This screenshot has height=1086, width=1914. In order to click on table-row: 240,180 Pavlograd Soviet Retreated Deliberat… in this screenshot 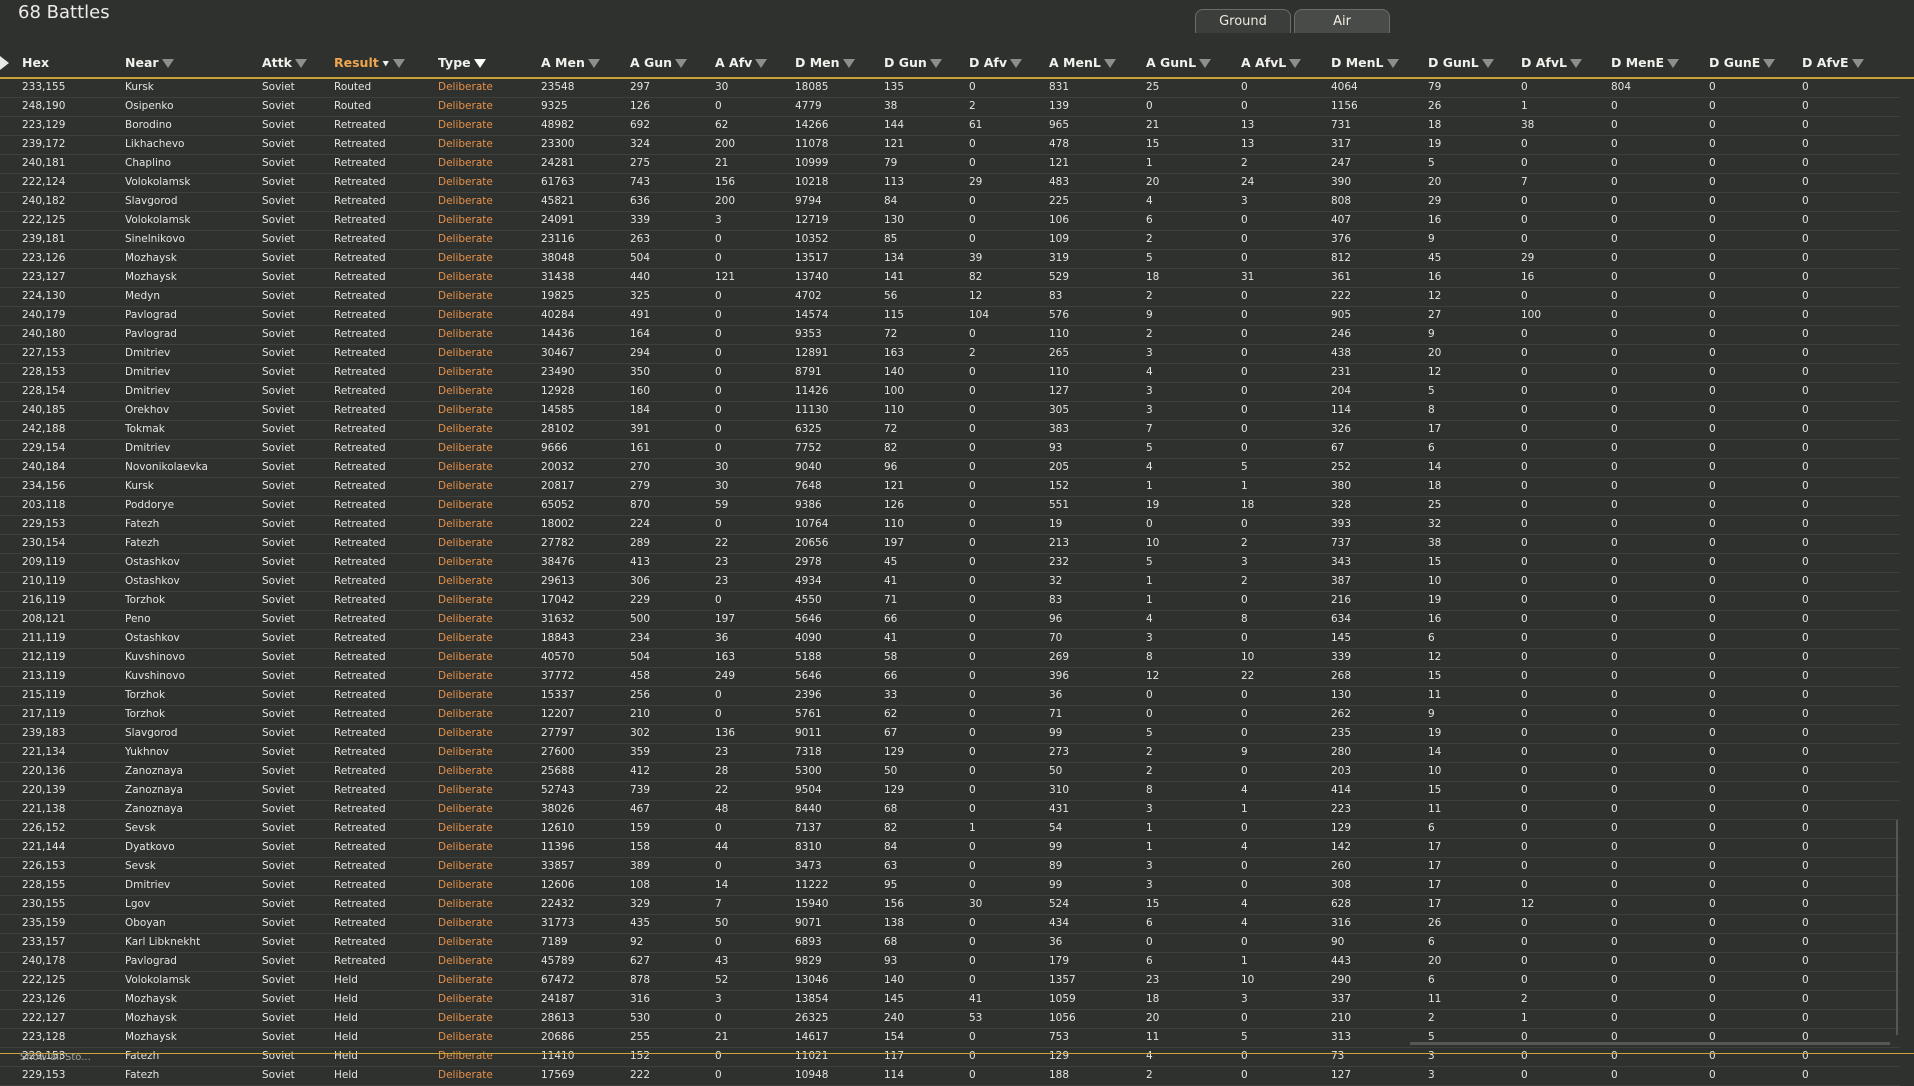, I will do `click(950, 335)`.